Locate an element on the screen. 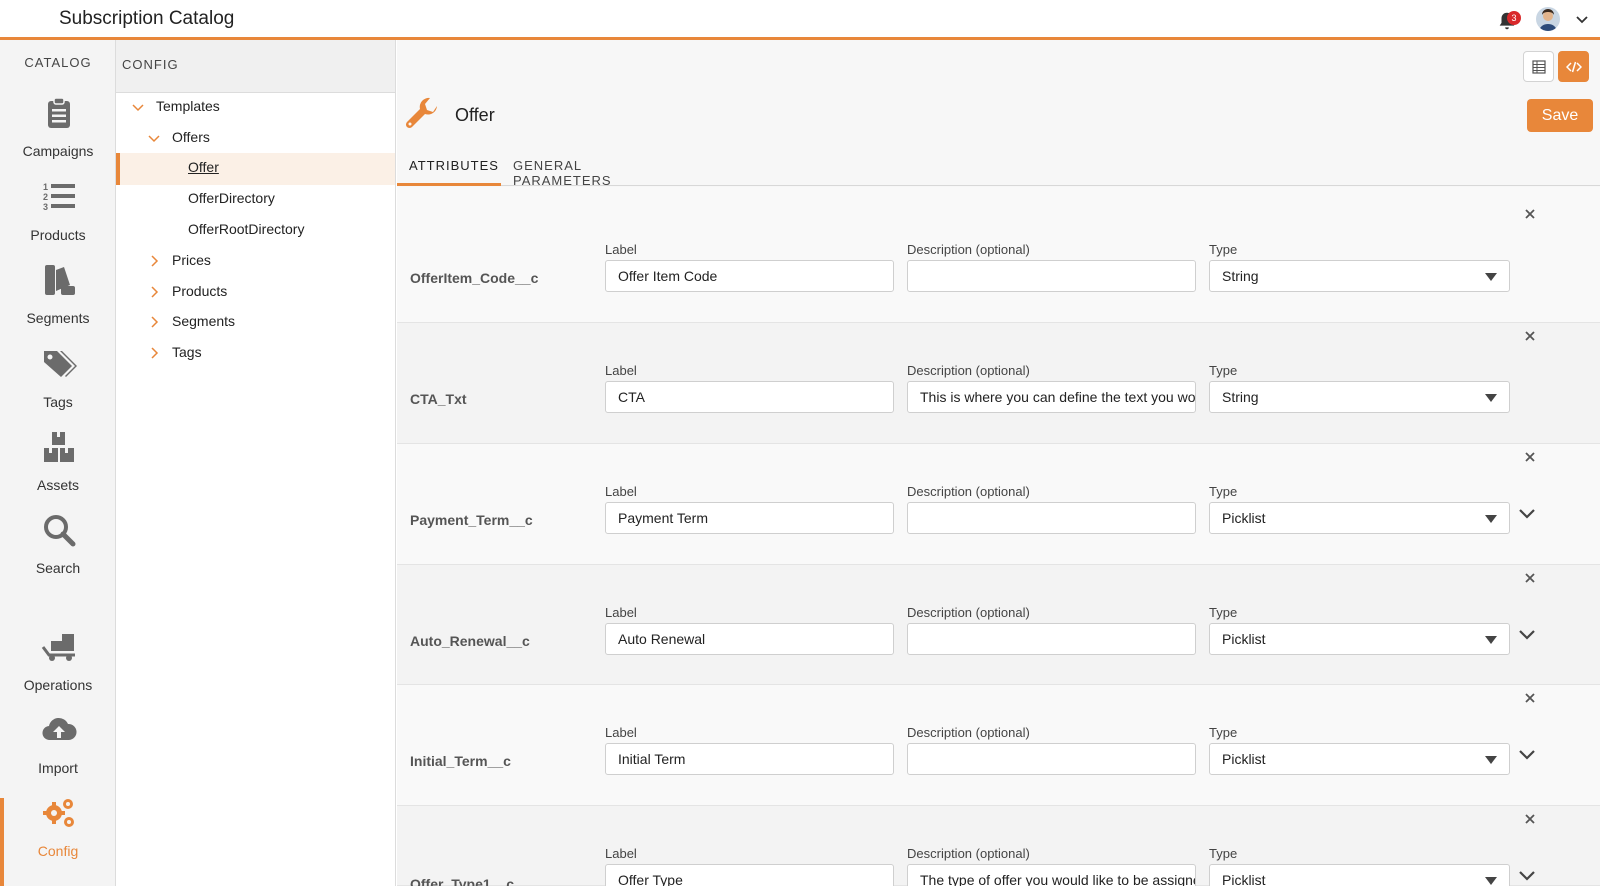  nav-item-campaigns: Campaigns is located at coordinates (58, 136).